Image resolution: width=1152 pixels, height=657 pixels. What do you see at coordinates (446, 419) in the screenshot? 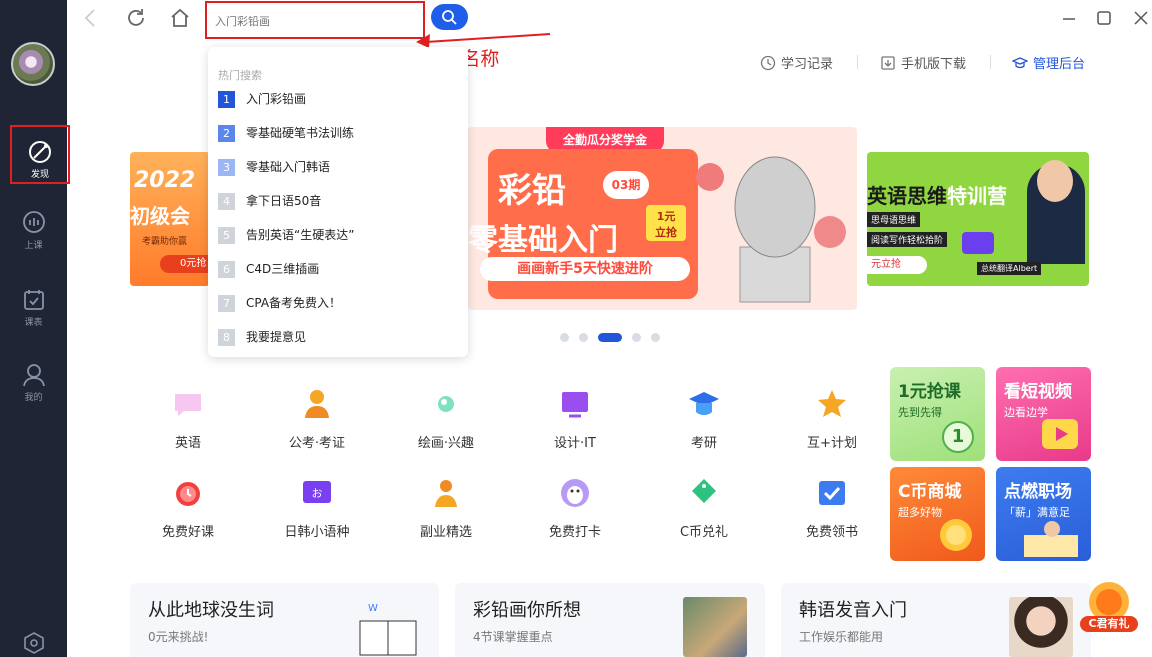
I see `category-painting: 绘画·兴趣` at bounding box center [446, 419].